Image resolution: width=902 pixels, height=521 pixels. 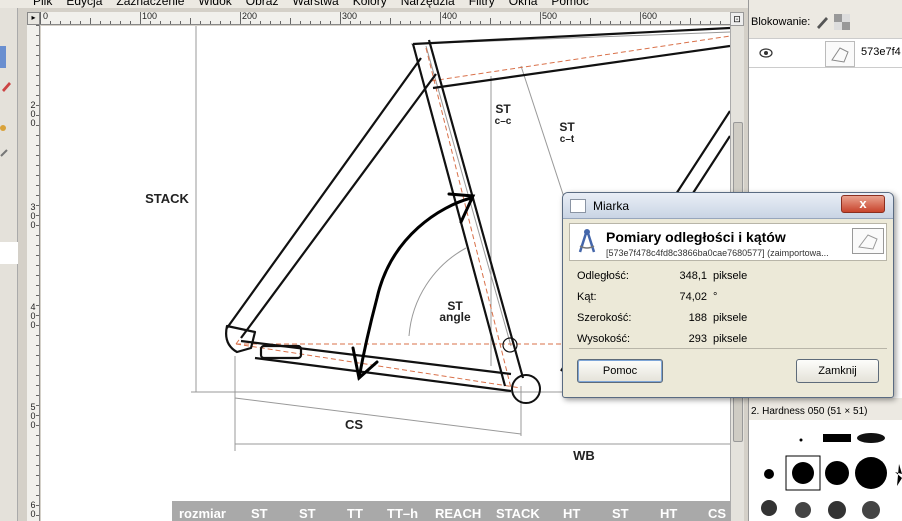 What do you see at coordinates (737, 19) in the screenshot?
I see `zoom-toggle-icon: ⊡` at bounding box center [737, 19].